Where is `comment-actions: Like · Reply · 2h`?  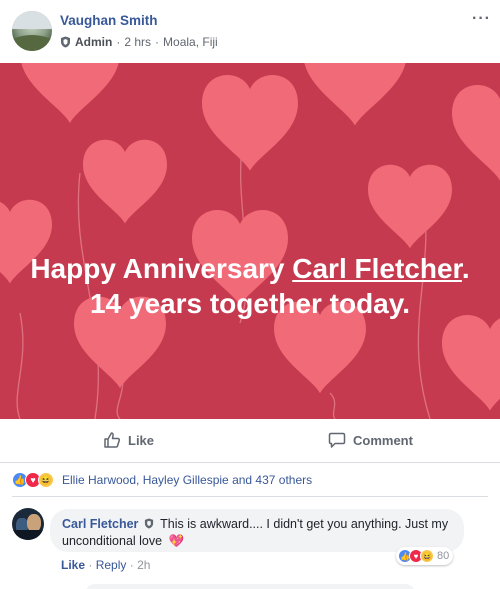
comment-actions: Like · Reply · 2h is located at coordinates (105, 565).